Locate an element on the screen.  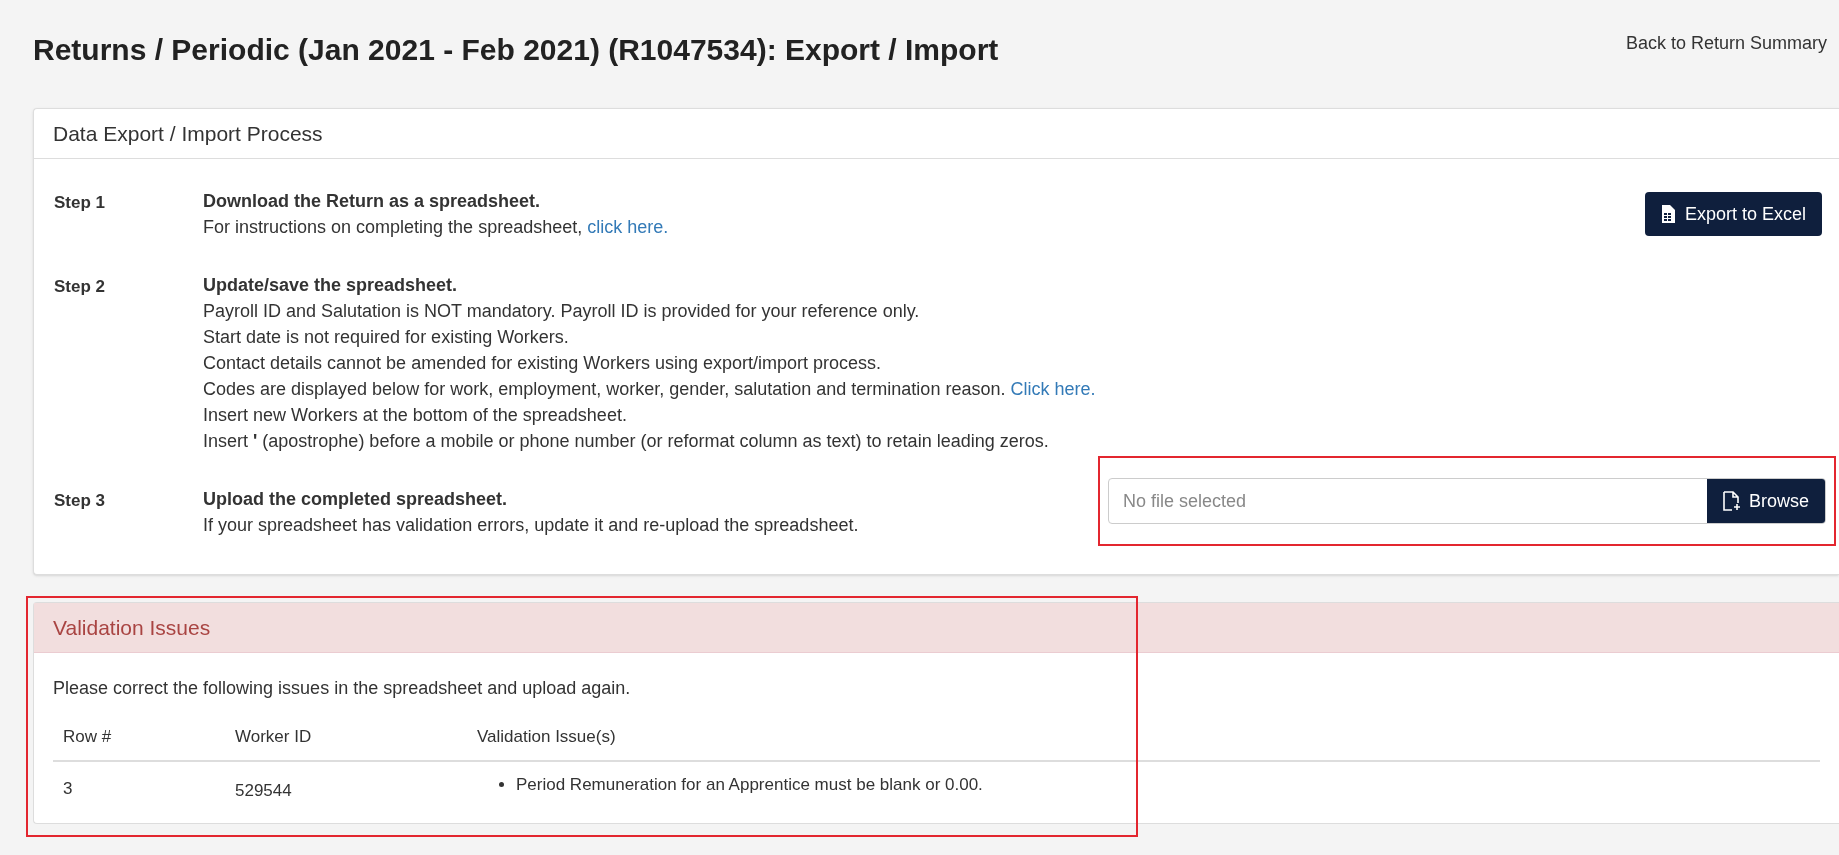
column-header: Worker ID is located at coordinates (346, 737).